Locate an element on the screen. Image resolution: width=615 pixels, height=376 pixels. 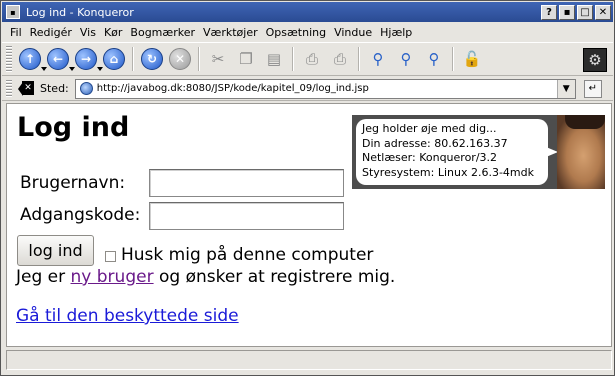
zoom-in-icon: ⚲ is located at coordinates (406, 59).